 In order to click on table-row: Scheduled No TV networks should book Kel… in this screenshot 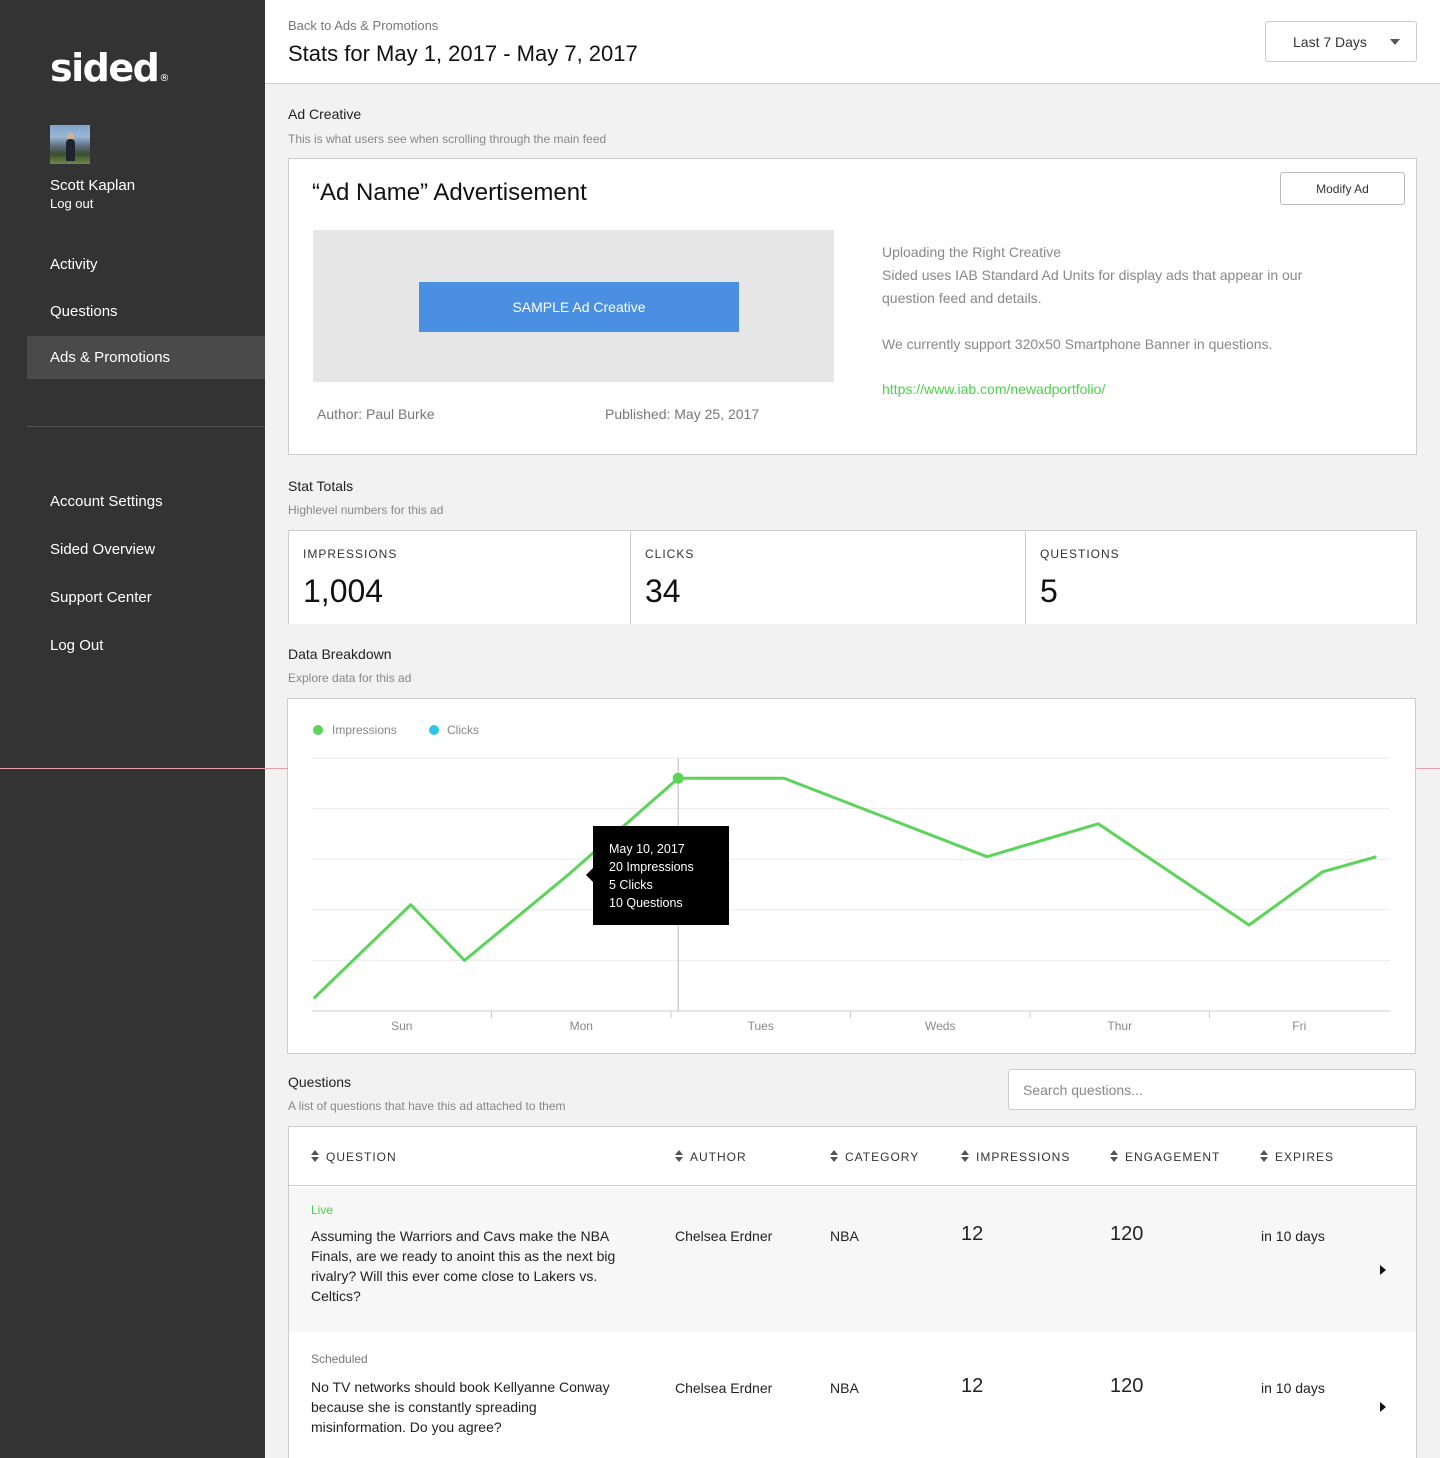, I will do `click(852, 1395)`.